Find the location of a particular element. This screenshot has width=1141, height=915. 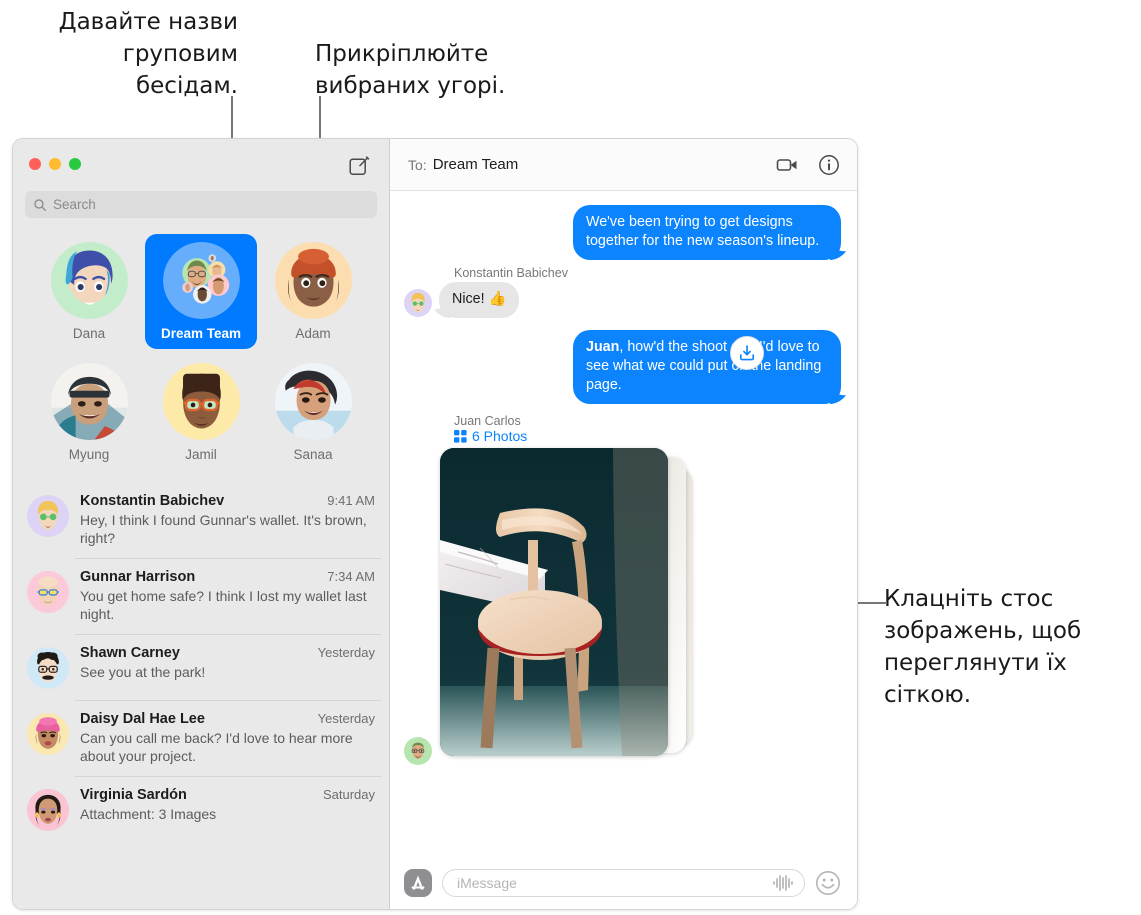

attachment-row is located at coordinates (622, 607).